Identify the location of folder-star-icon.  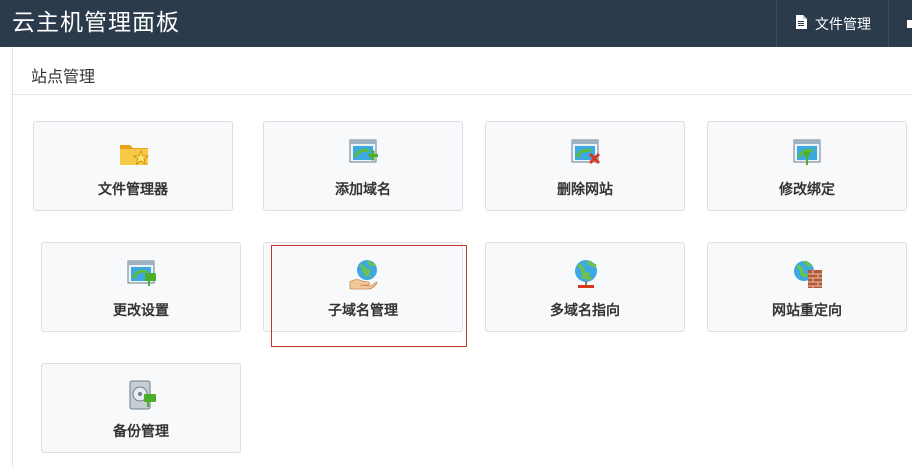
(134, 153).